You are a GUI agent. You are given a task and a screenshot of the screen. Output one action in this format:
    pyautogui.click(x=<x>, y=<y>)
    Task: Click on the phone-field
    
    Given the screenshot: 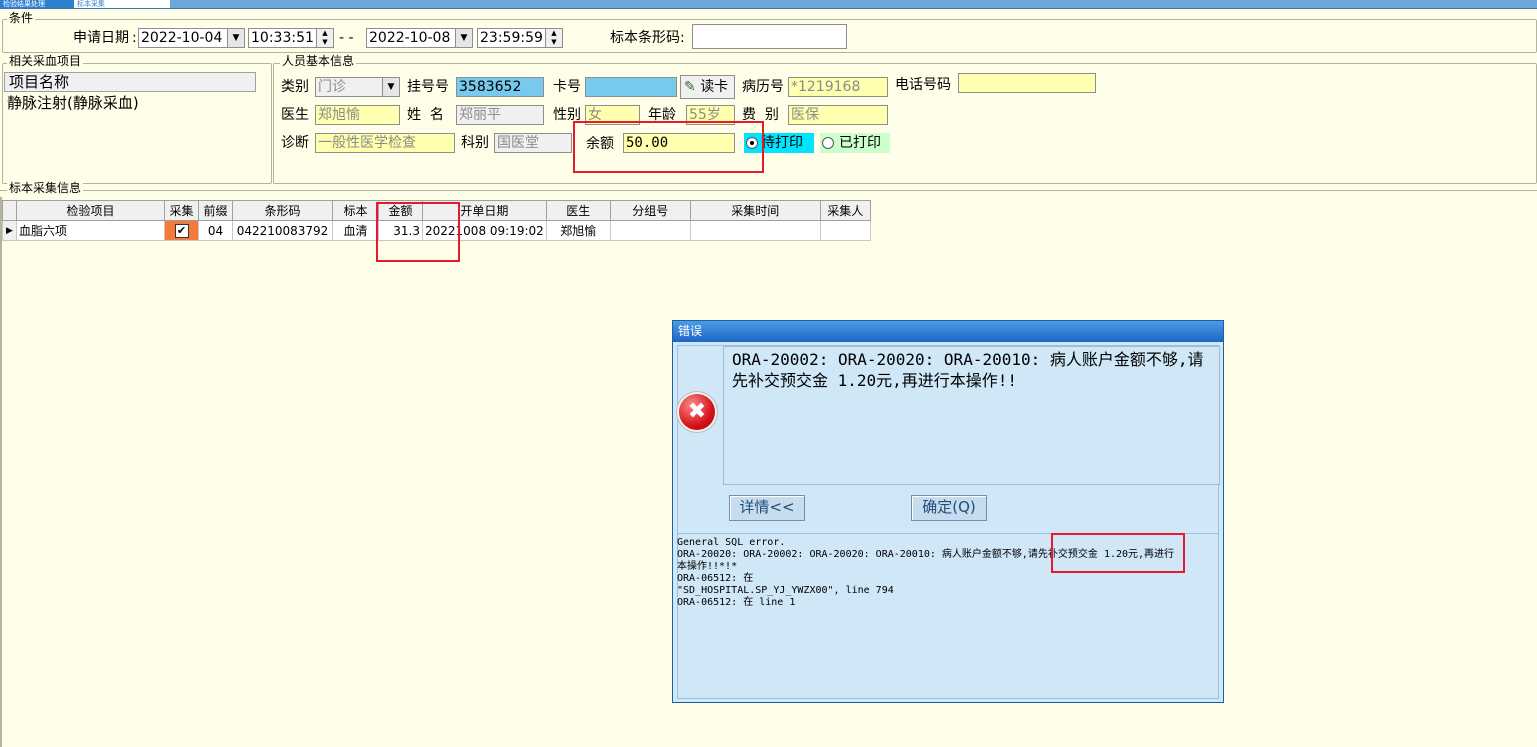 What is the action you would take?
    pyautogui.click(x=1027, y=83)
    